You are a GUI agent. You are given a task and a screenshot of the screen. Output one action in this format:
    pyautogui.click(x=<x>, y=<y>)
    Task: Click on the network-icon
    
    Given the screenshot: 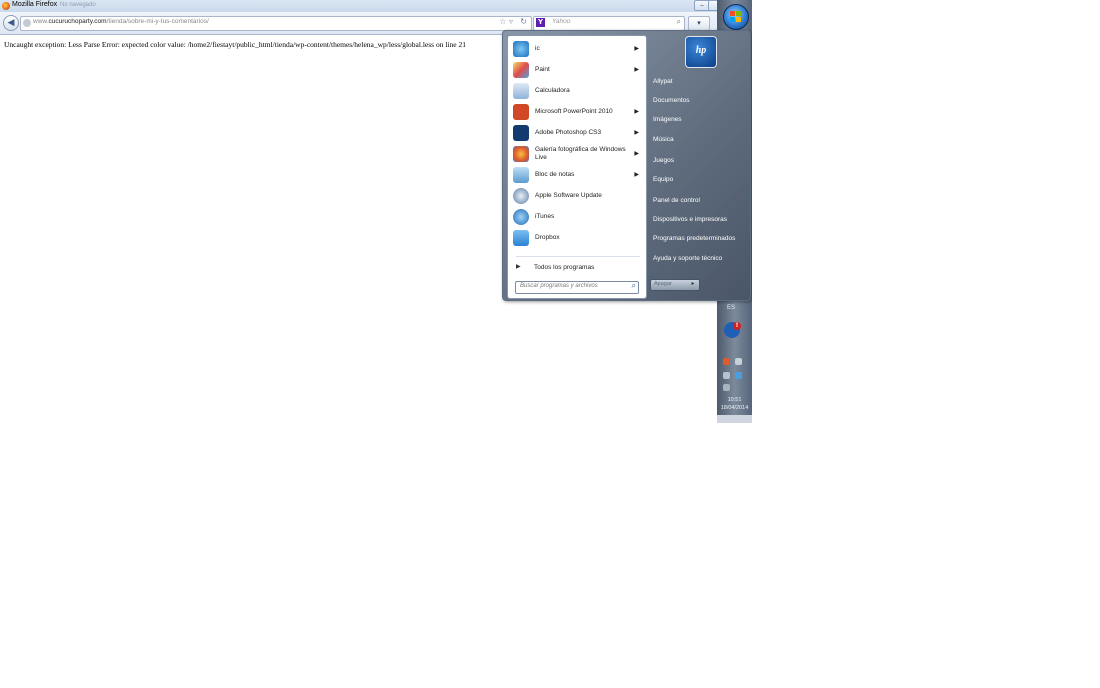 What is the action you would take?
    pyautogui.click(x=726, y=375)
    